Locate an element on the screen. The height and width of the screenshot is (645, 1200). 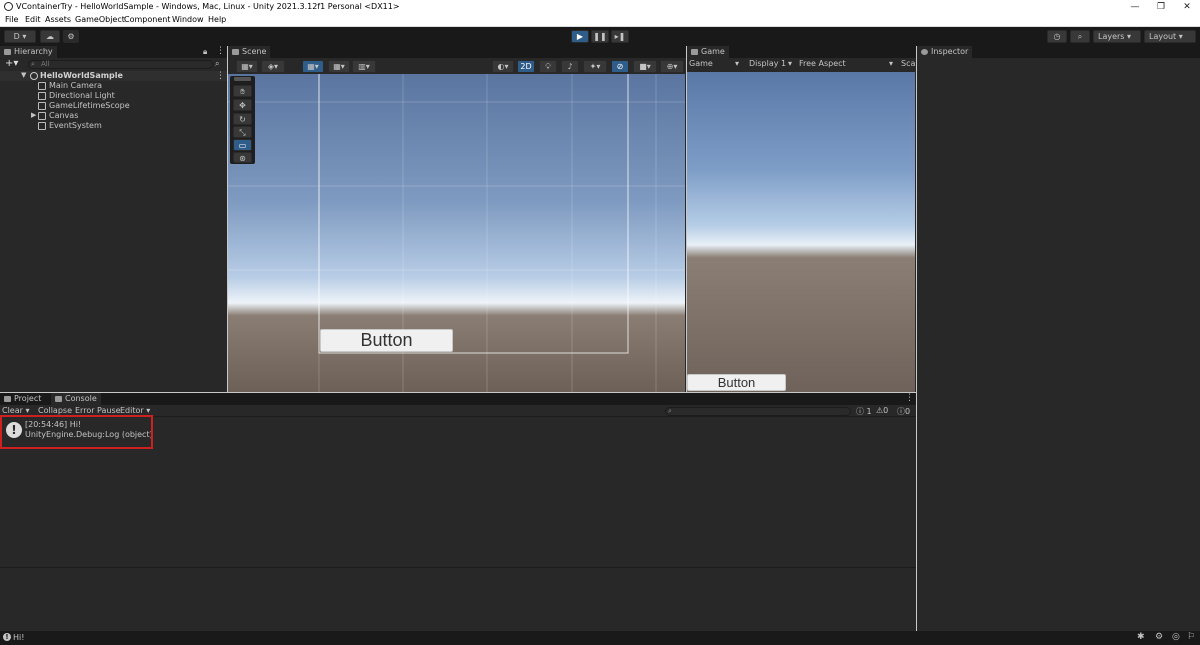
add-icon: +▾ is located at coordinates (11, 63).